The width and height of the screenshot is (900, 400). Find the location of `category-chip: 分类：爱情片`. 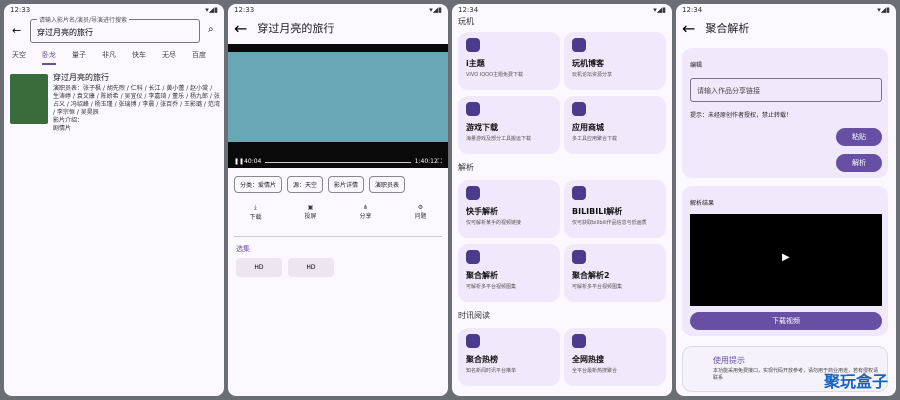

category-chip: 分类：爱情片 is located at coordinates (258, 184).